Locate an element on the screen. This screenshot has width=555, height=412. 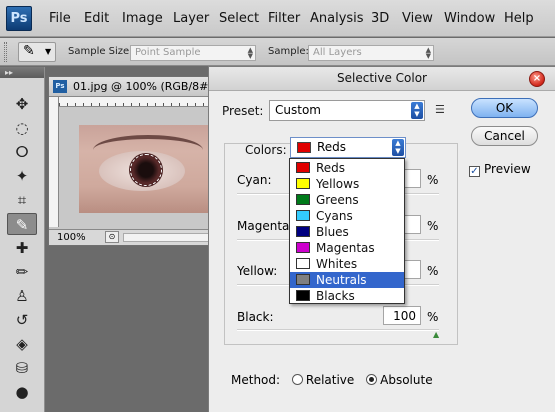
chevron-updown-icon: ▲ ▼ is located at coordinates (398, 147).